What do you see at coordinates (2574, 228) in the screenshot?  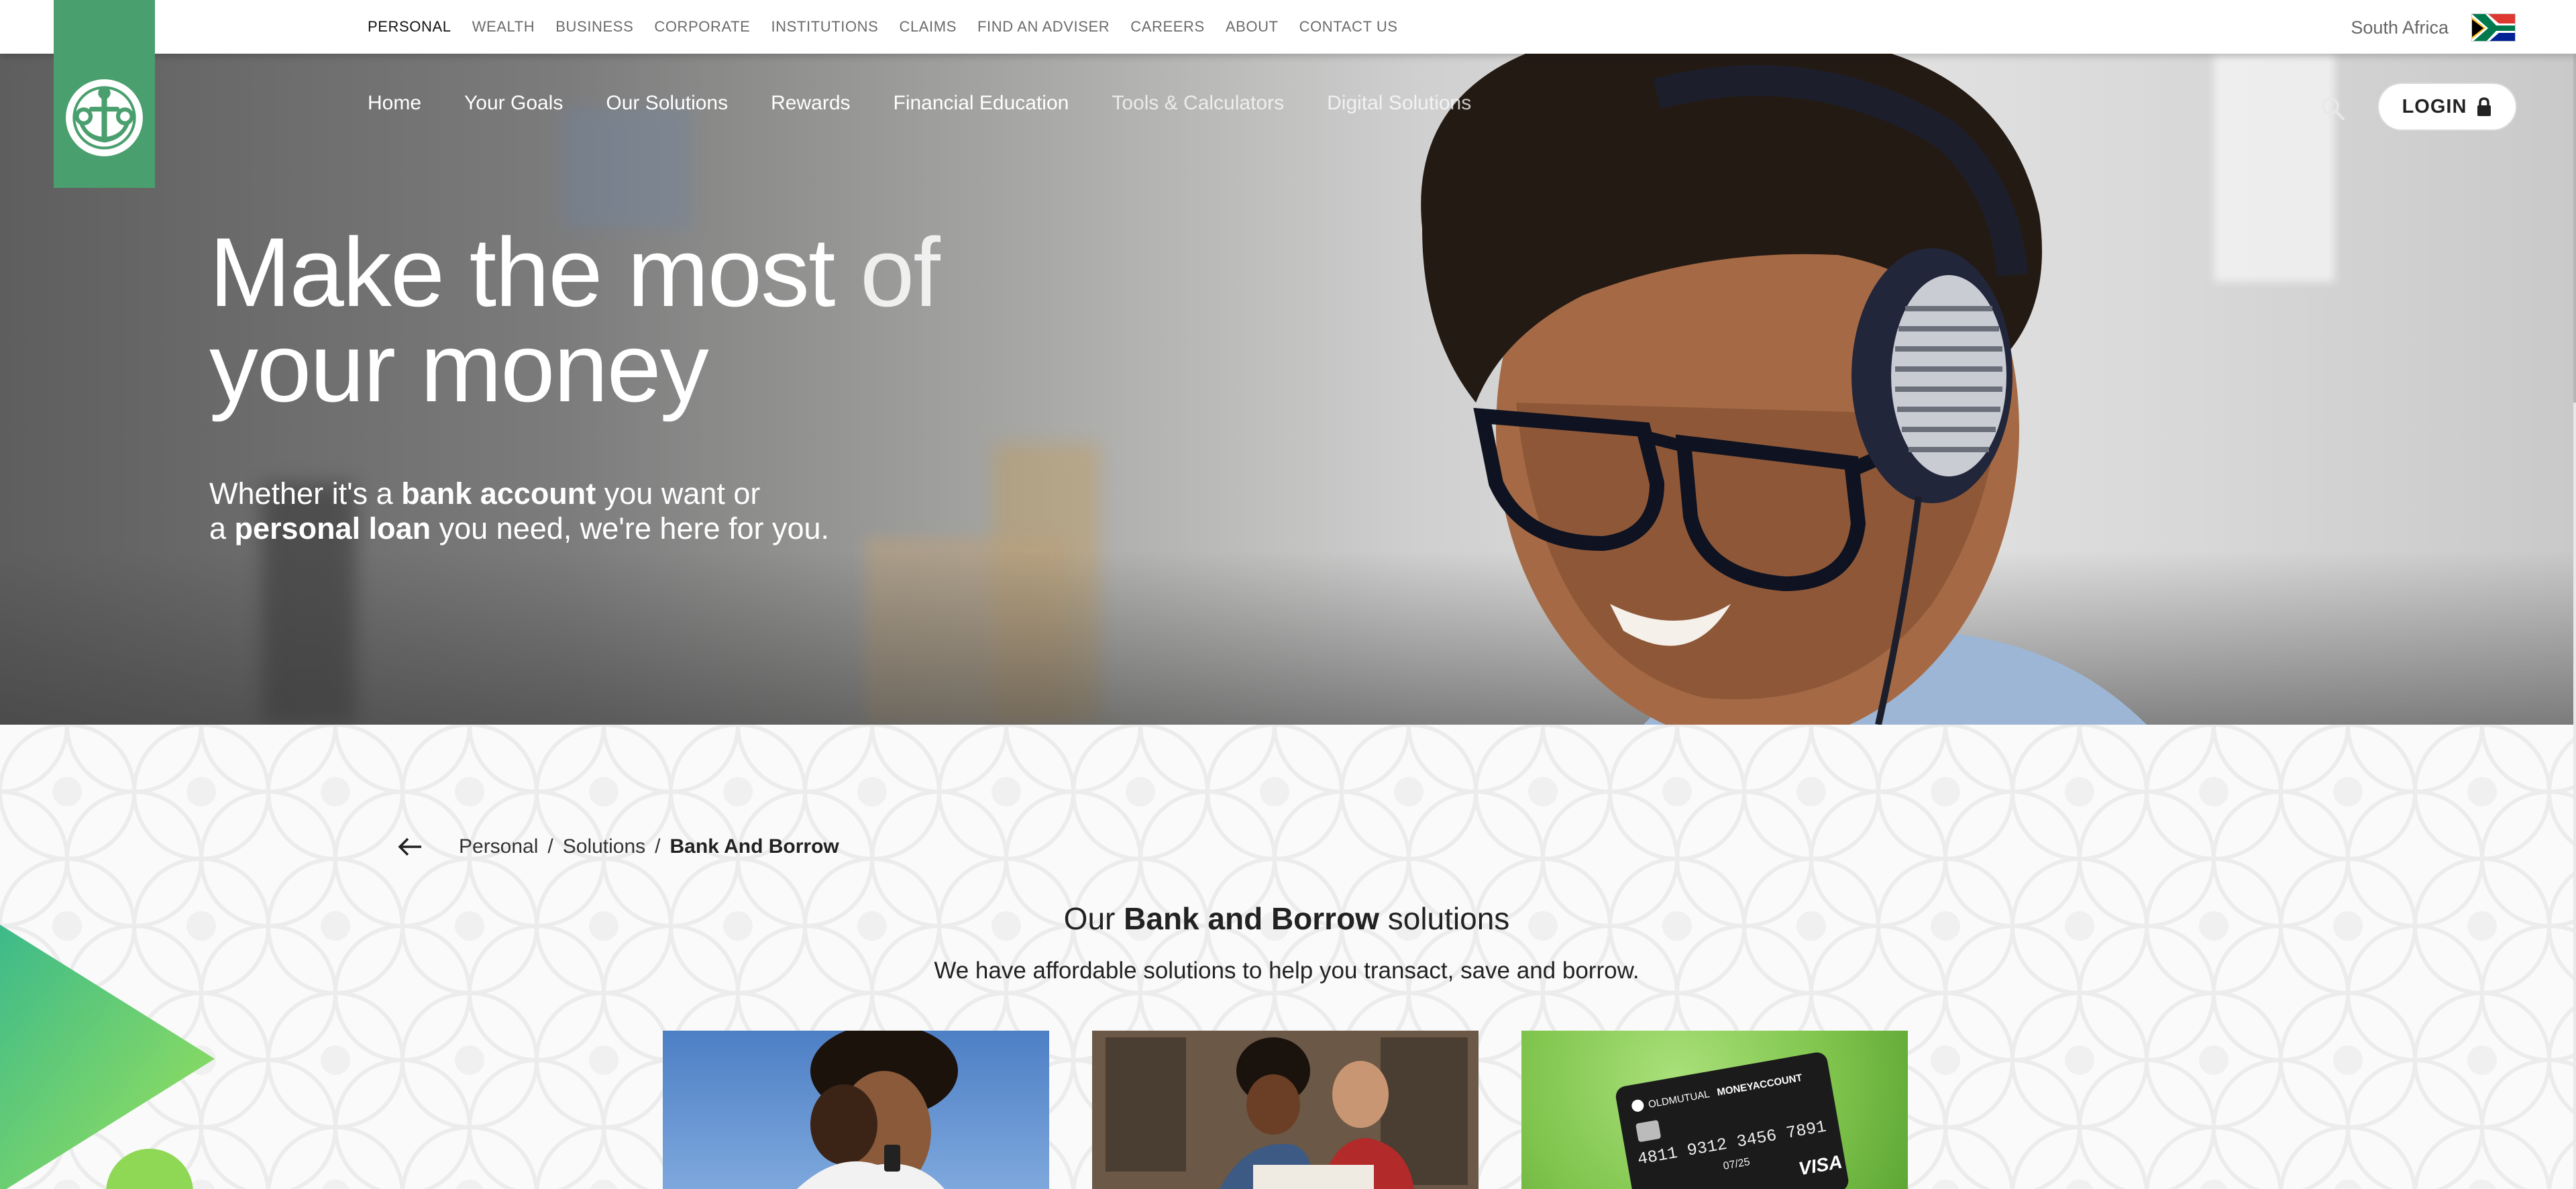 I see `scrollbar-thumb` at bounding box center [2574, 228].